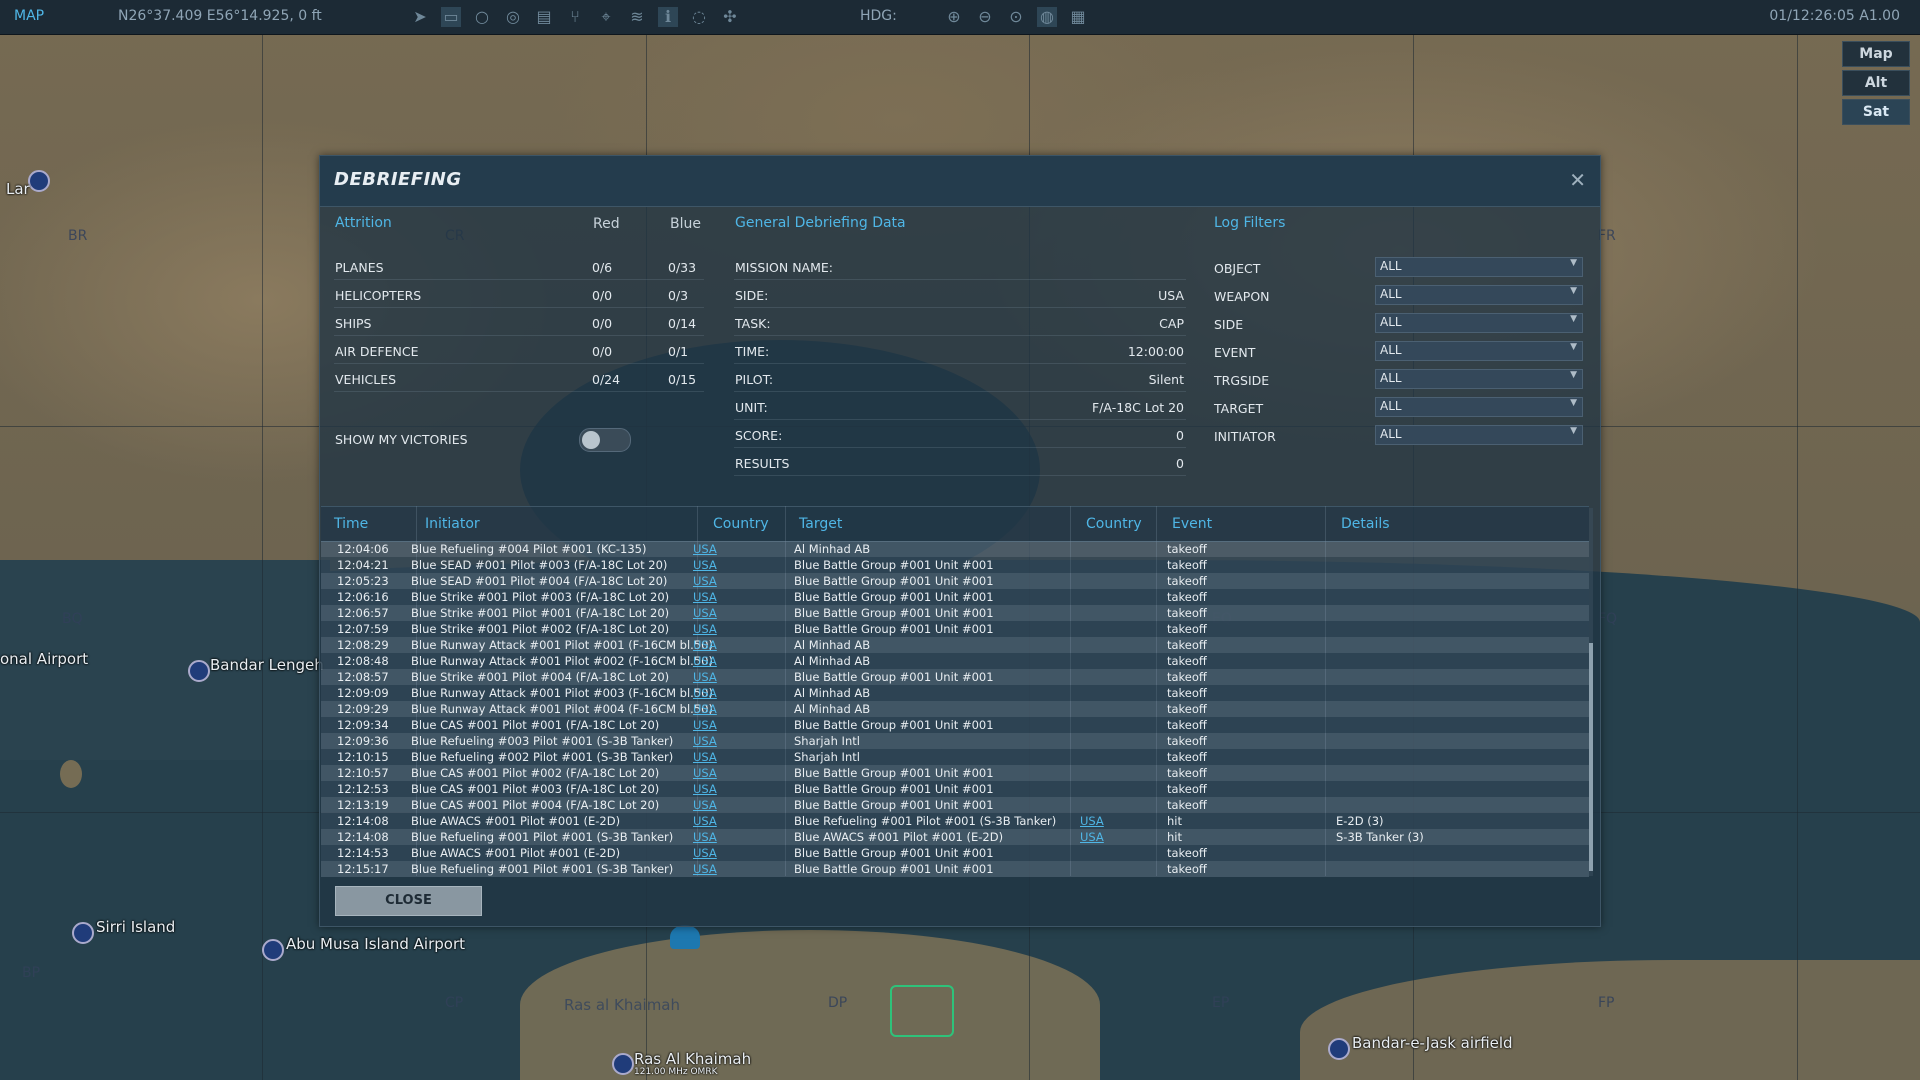 The image size is (1920, 1080). I want to click on zoom-out-icon: ⊖, so click(985, 17).